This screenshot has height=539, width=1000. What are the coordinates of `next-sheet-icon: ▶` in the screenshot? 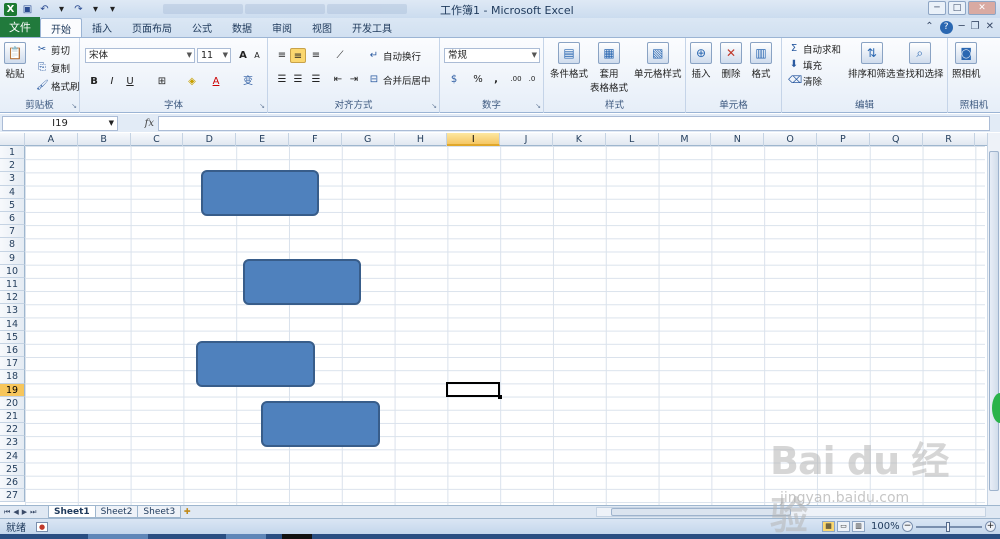 It's located at (24, 512).